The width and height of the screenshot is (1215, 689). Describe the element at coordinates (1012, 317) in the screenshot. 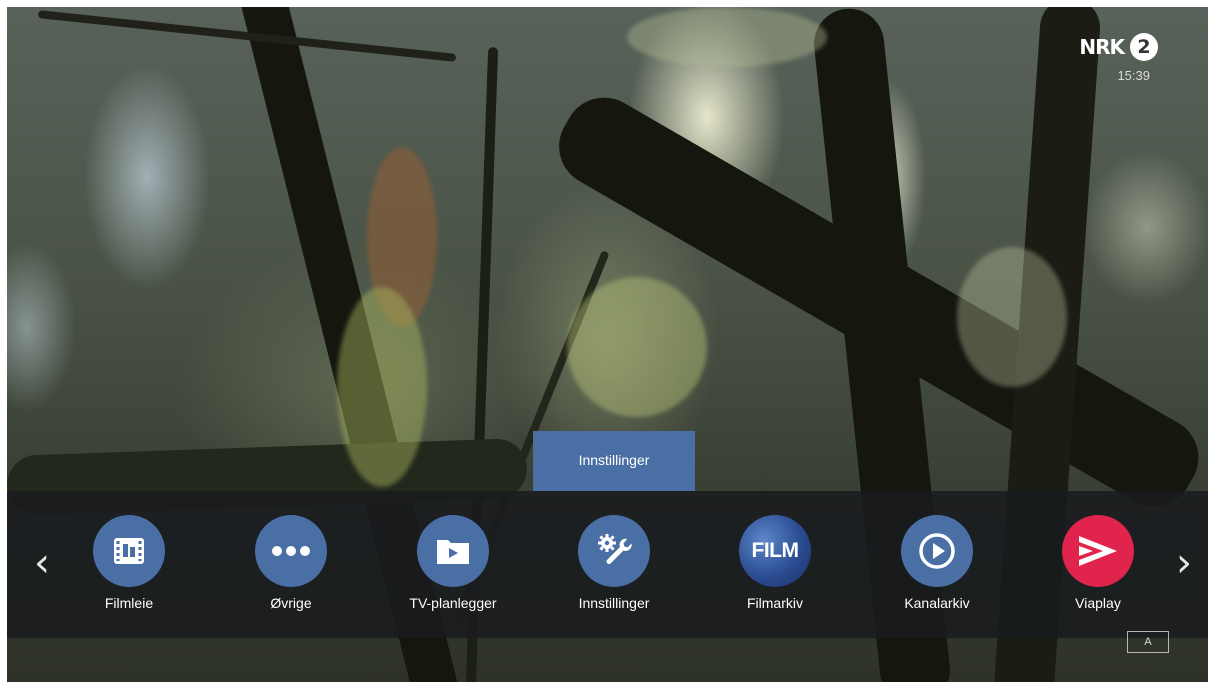

I see `moss-right` at that location.